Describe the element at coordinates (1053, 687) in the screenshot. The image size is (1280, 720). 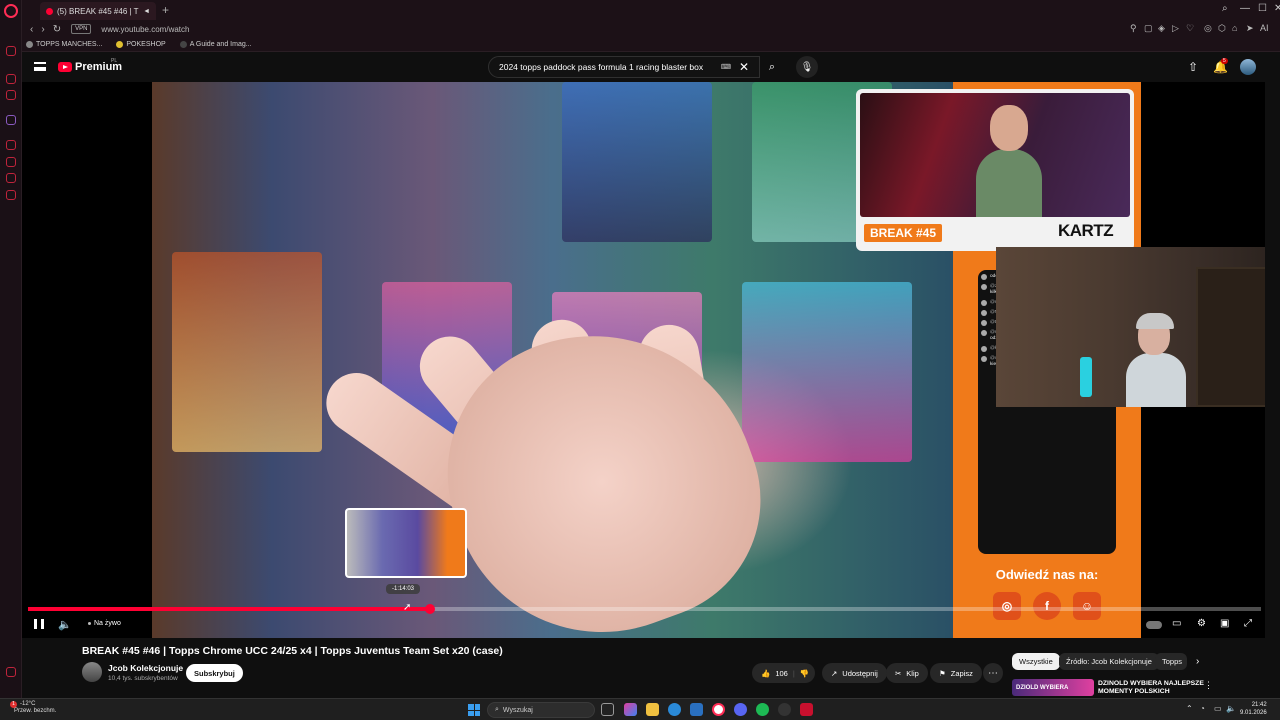
I see `recommendation-thumbnail: DZIOLD WYBIERA` at that location.